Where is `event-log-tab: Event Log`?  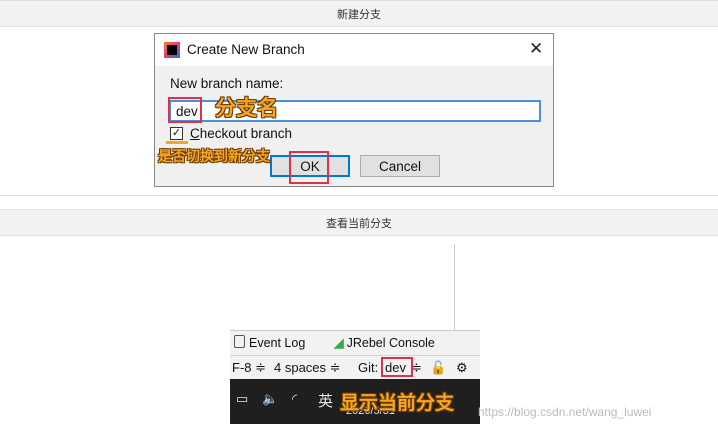 event-log-tab: Event Log is located at coordinates (269, 342).